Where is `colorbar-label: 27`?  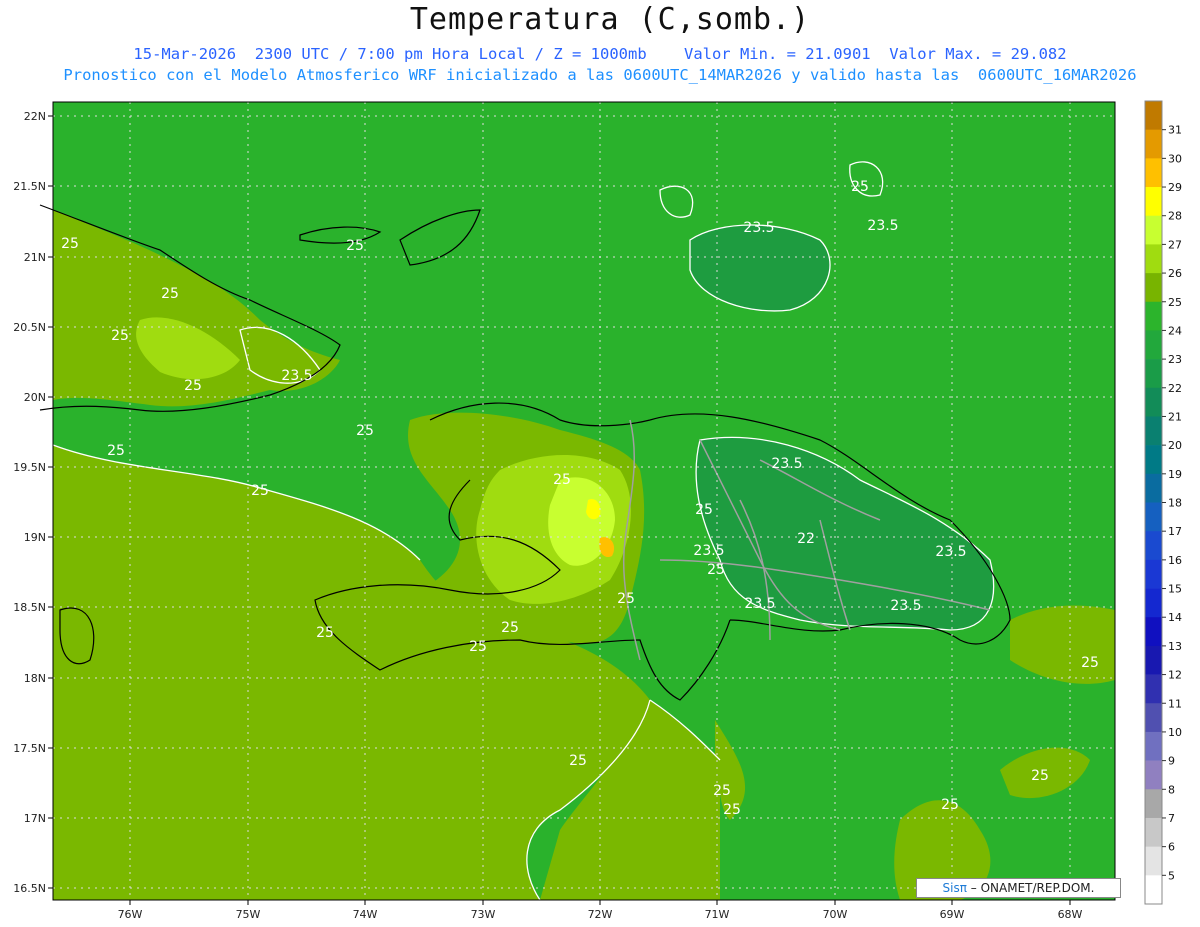 colorbar-label: 27 is located at coordinates (1175, 244).